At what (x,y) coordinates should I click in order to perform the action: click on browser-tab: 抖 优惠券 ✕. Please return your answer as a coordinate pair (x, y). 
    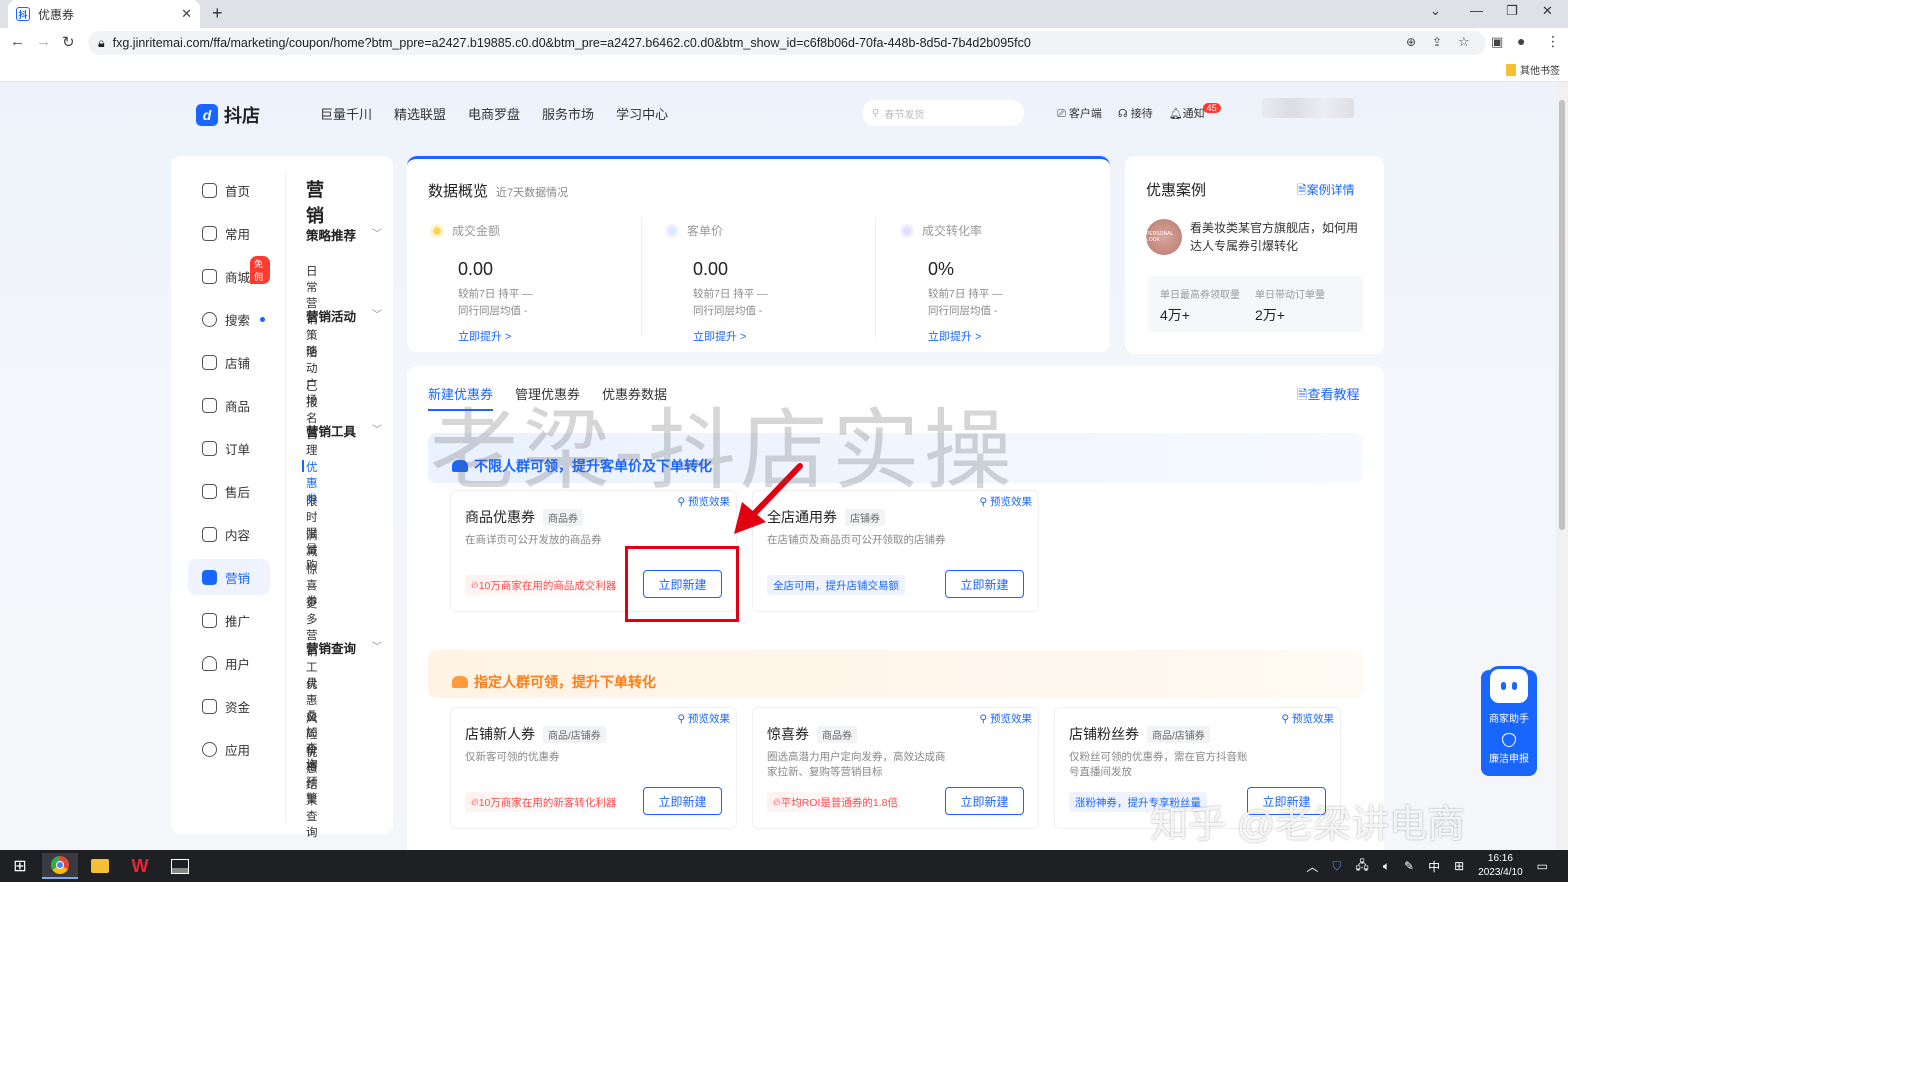
    Looking at the image, I should click on (104, 14).